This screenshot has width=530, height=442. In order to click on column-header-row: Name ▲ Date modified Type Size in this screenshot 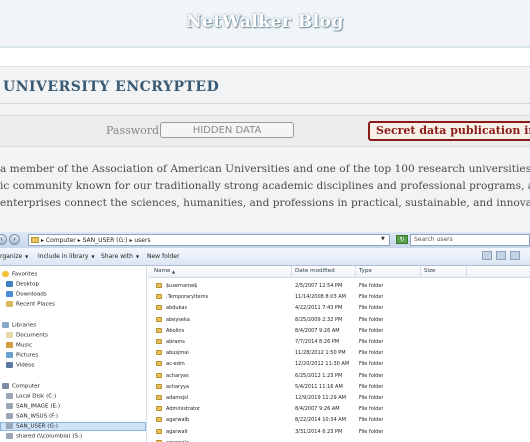, I will do `click(339, 272)`.